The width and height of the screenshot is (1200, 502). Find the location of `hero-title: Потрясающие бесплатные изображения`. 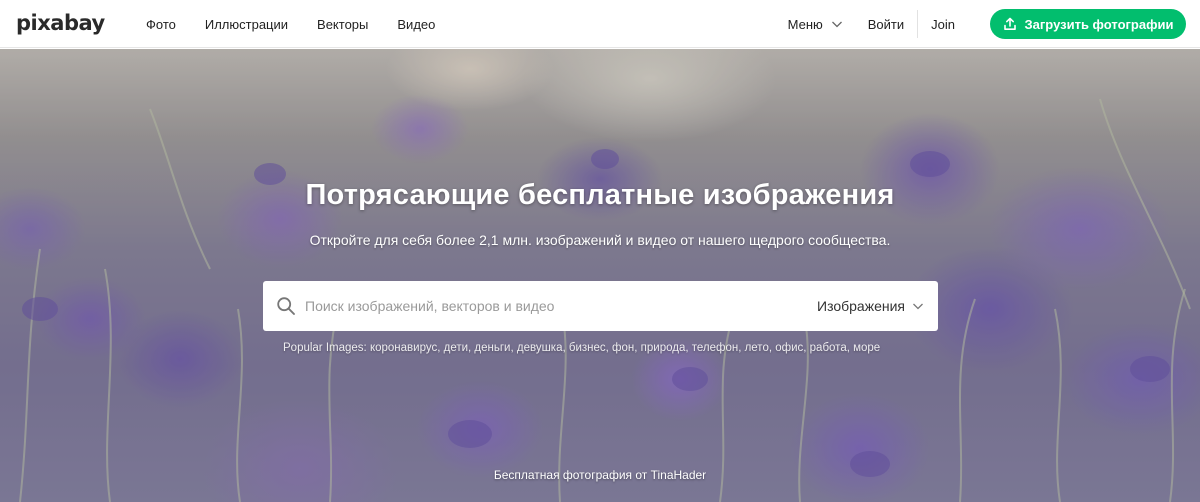

hero-title: Потрясающие бесплатные изображения is located at coordinates (600, 195).